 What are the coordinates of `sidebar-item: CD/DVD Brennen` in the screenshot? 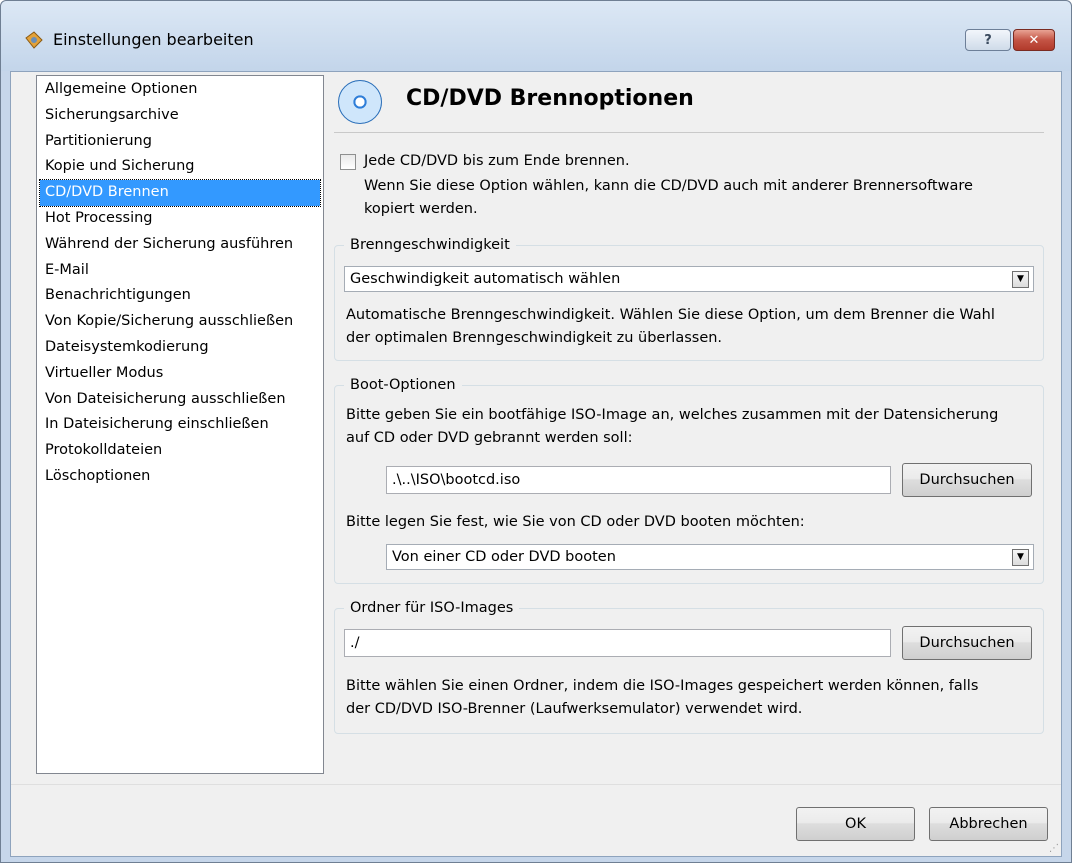 It's located at (180, 193).